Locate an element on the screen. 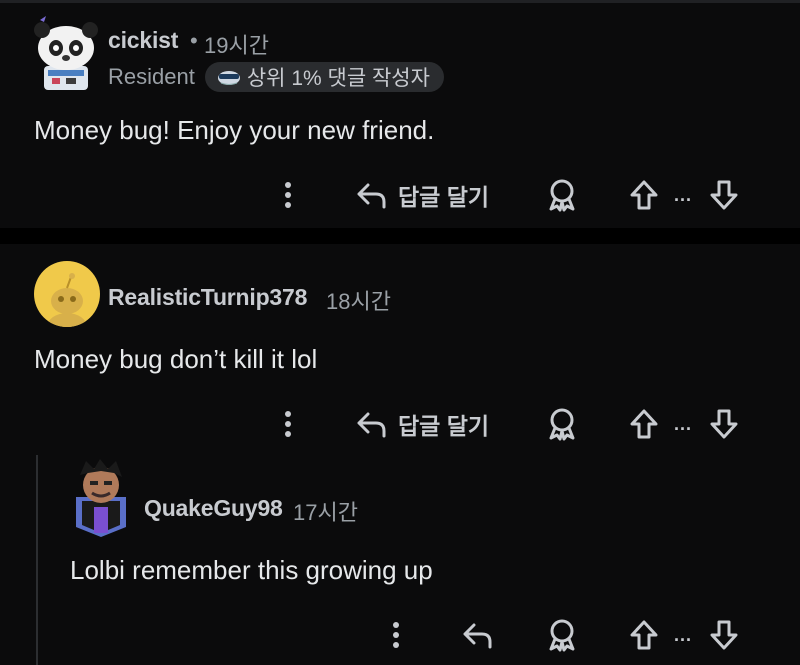  reply-button is located at coordinates (478, 635).